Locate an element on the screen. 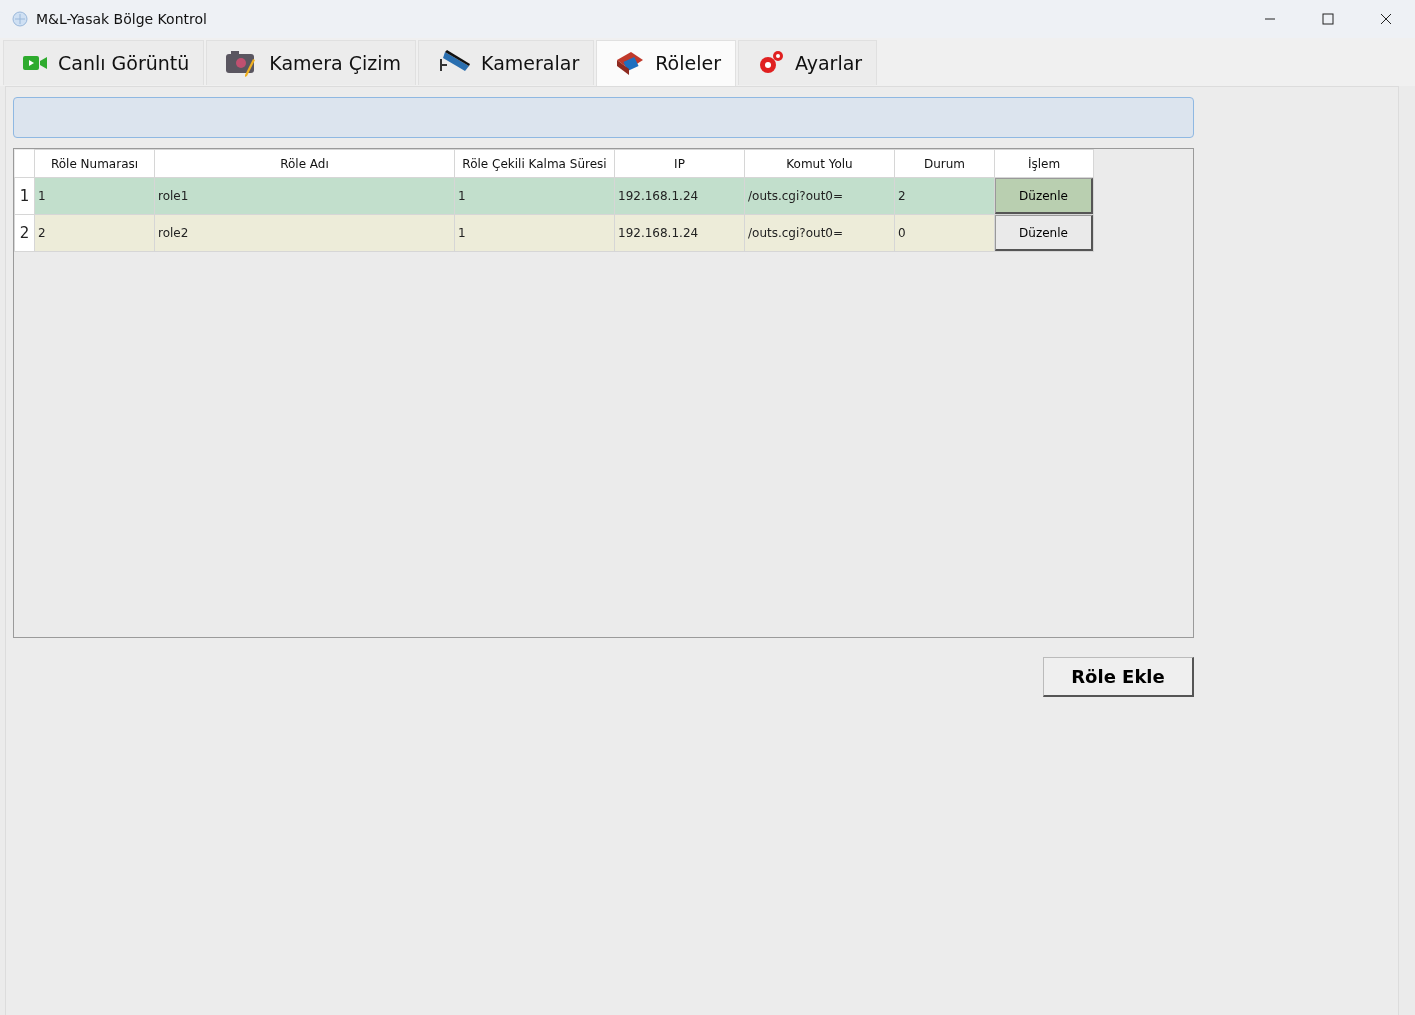 Image resolution: width=1415 pixels, height=1015 pixels. tab: Canlı Görüntü is located at coordinates (104, 62).